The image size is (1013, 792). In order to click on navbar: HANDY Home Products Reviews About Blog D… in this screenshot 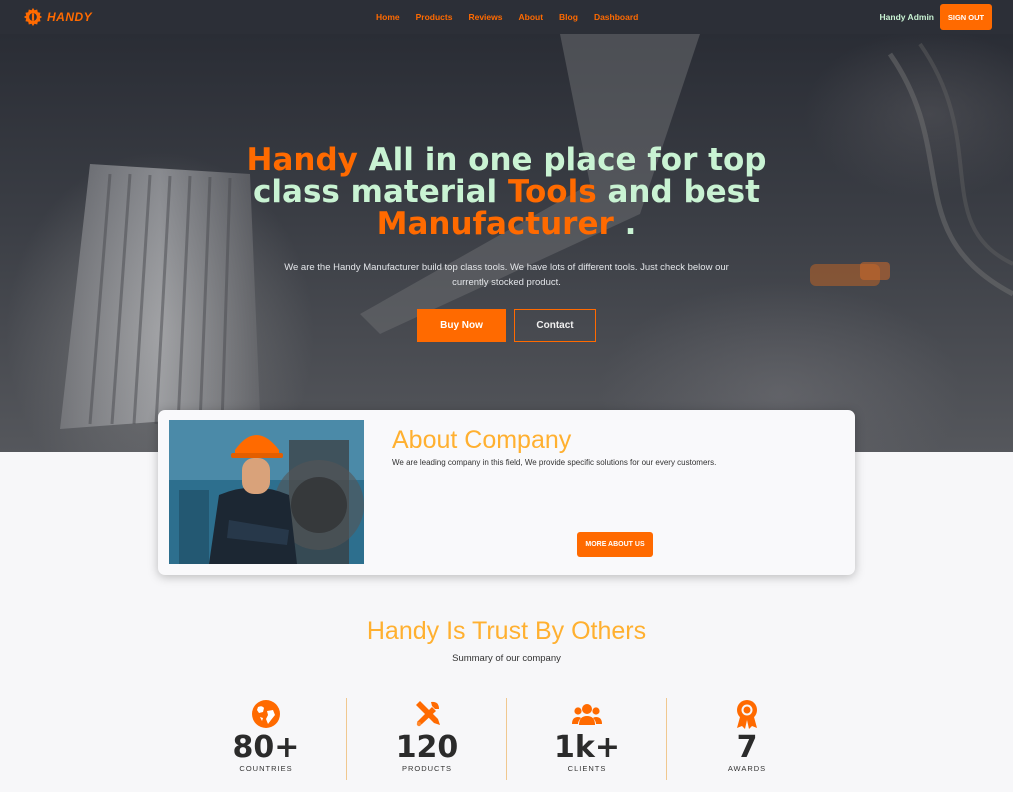, I will do `click(506, 17)`.